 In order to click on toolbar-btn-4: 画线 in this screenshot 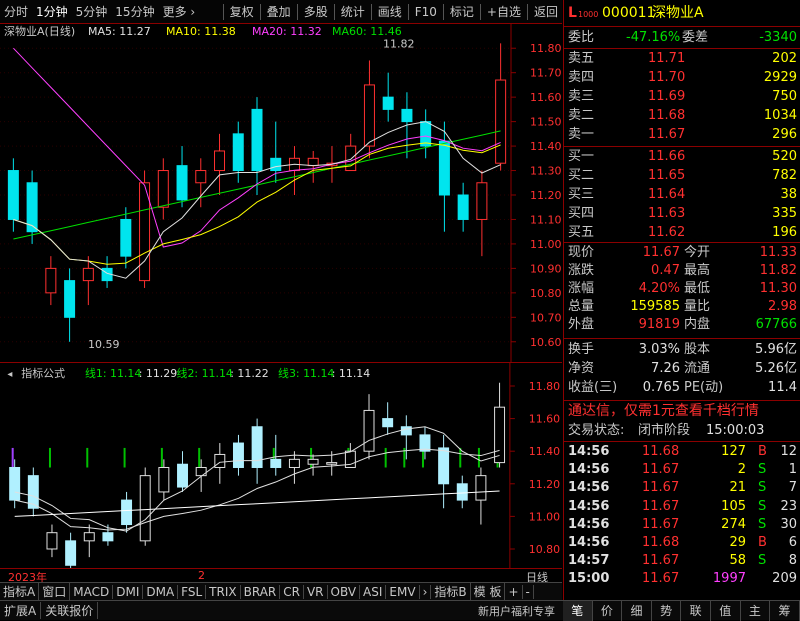, I will do `click(390, 11)`.